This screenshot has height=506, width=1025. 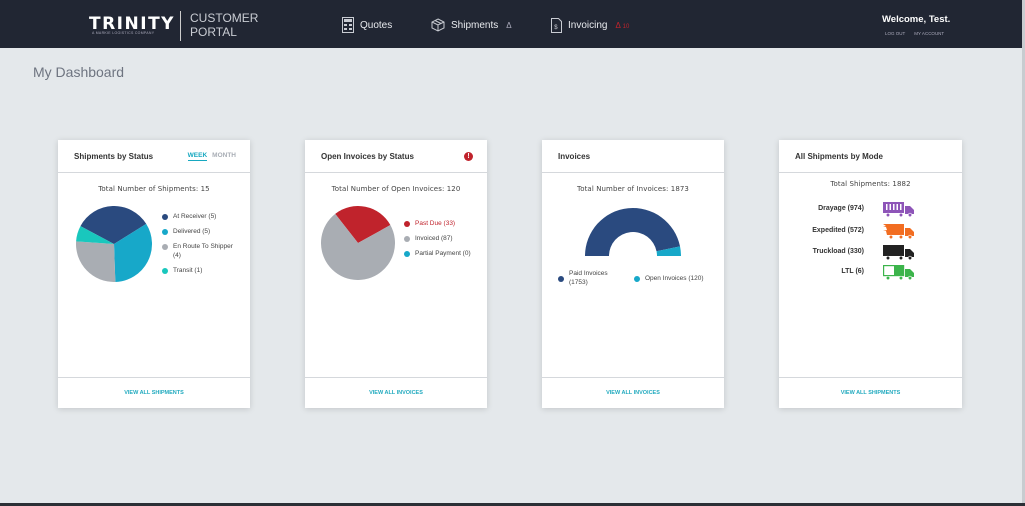 I want to click on legend-label: Open Invoices (120), so click(x=674, y=278).